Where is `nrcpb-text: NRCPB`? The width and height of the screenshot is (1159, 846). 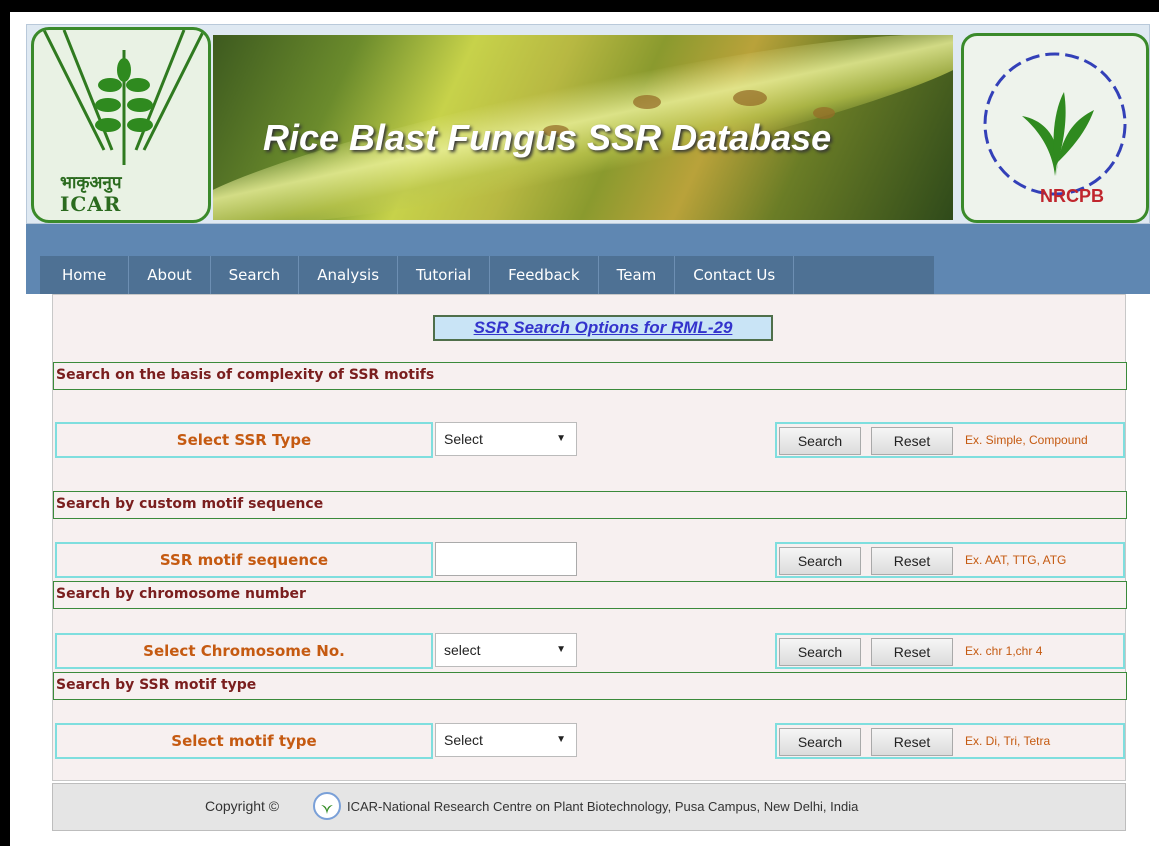 nrcpb-text: NRCPB is located at coordinates (1072, 196).